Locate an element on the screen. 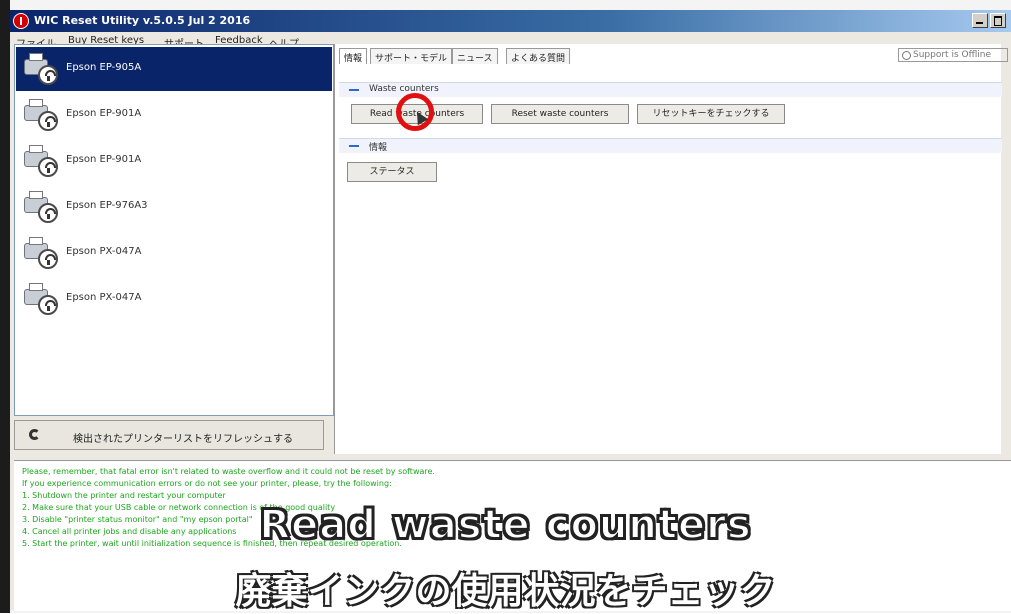 The width and height of the screenshot is (1011, 614). info-section: 情報 is located at coordinates (670, 145).